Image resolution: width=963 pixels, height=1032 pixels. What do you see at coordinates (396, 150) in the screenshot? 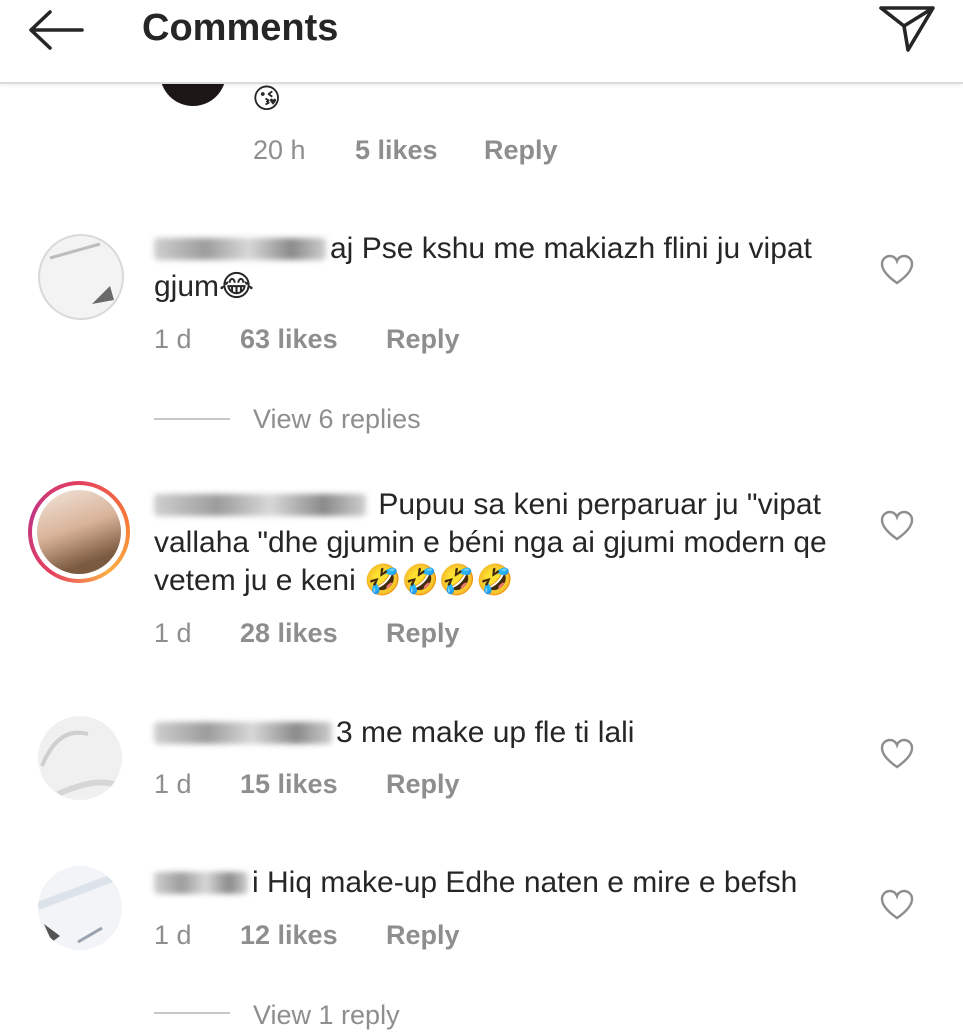
I see `likes-count: 5 likes` at bounding box center [396, 150].